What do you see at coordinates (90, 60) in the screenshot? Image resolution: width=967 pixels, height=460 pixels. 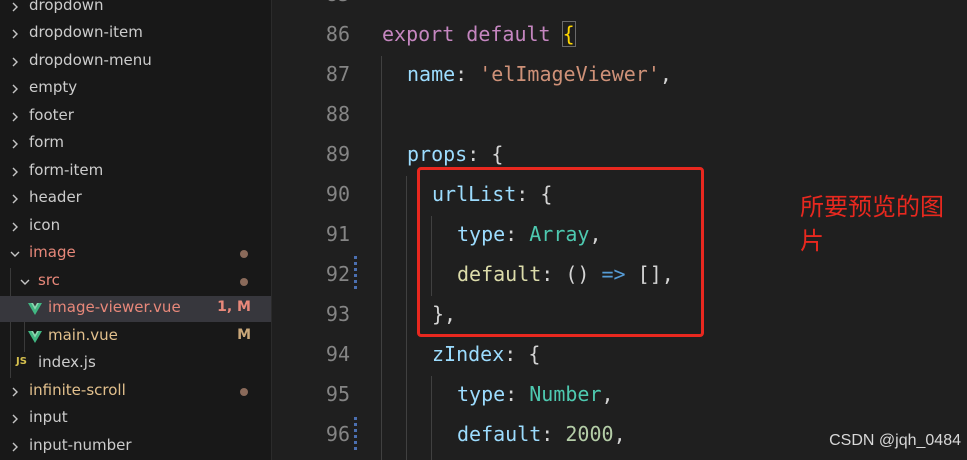 I see `tree-item-label: dropdown-menu` at bounding box center [90, 60].